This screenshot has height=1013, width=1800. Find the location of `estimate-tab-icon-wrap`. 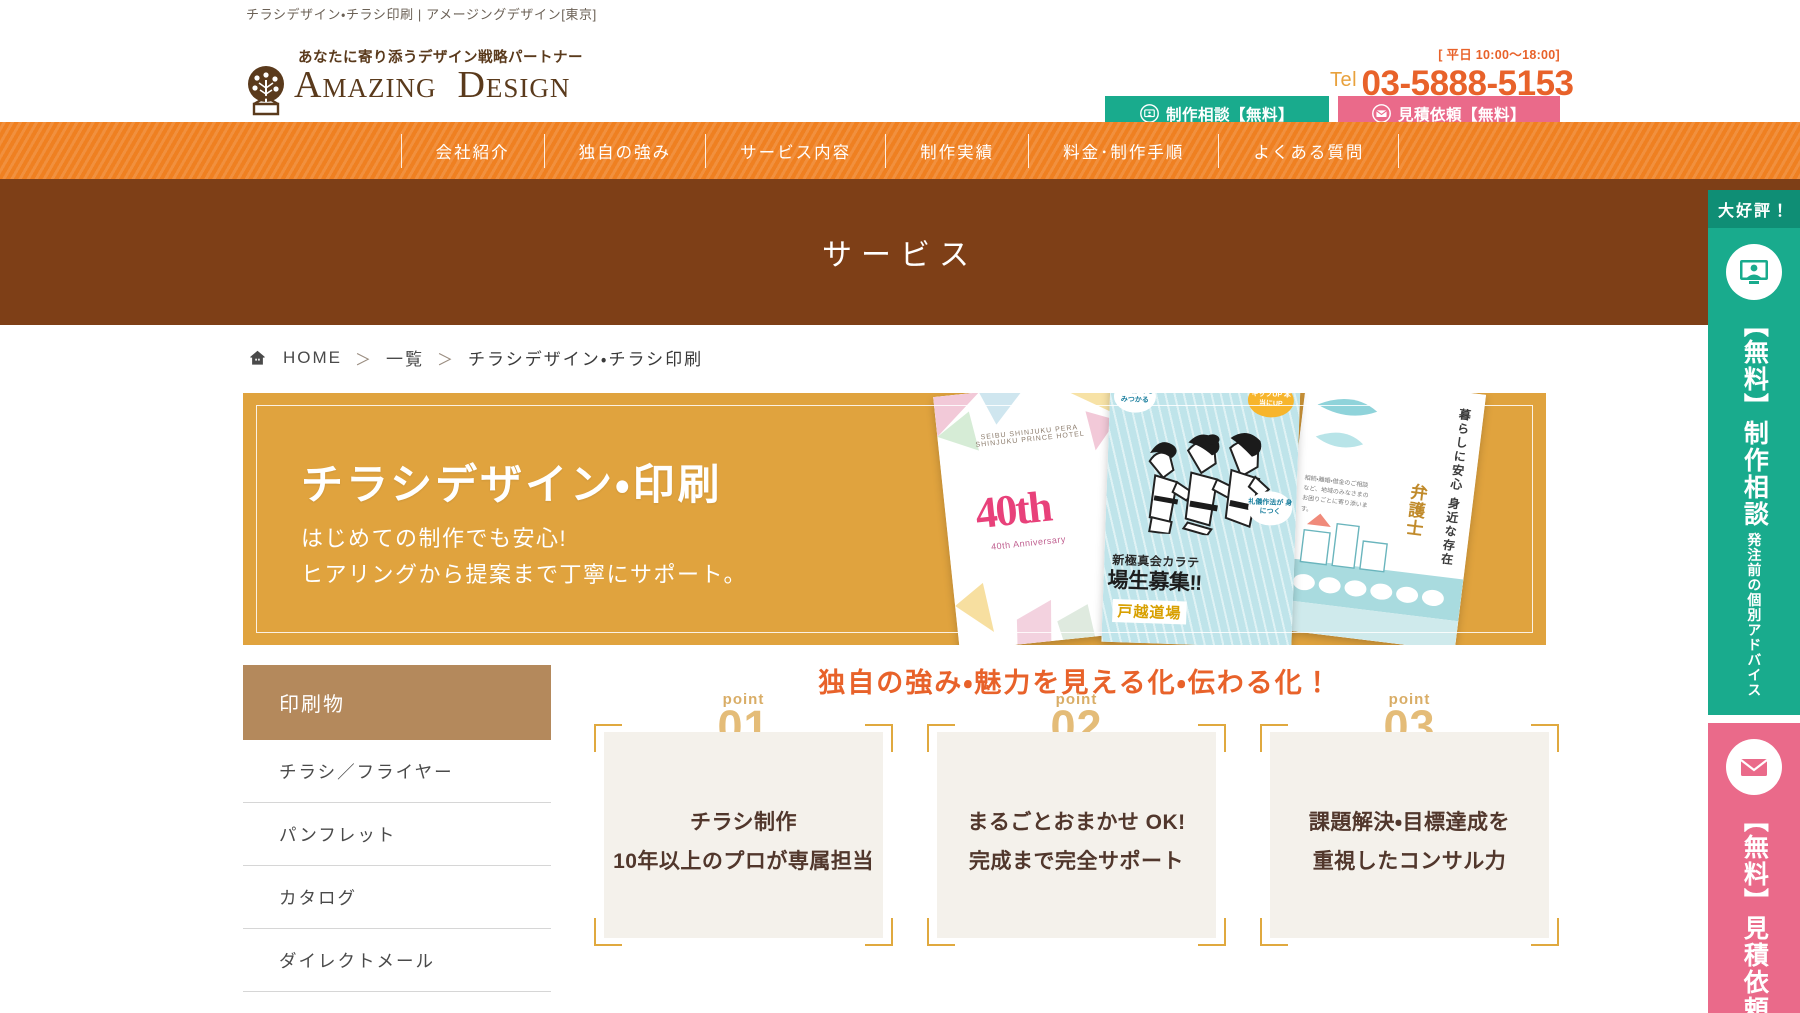

estimate-tab-icon-wrap is located at coordinates (1754, 763).